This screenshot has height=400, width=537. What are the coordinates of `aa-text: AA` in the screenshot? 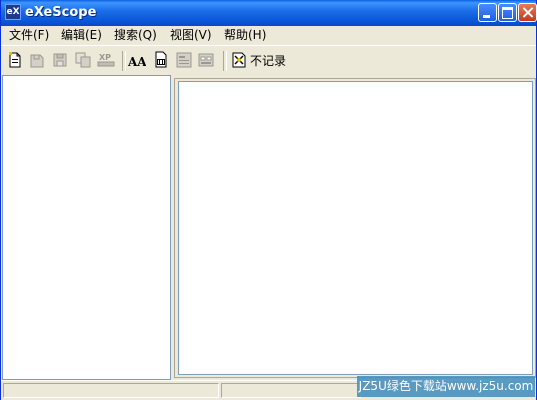 It's located at (137, 62).